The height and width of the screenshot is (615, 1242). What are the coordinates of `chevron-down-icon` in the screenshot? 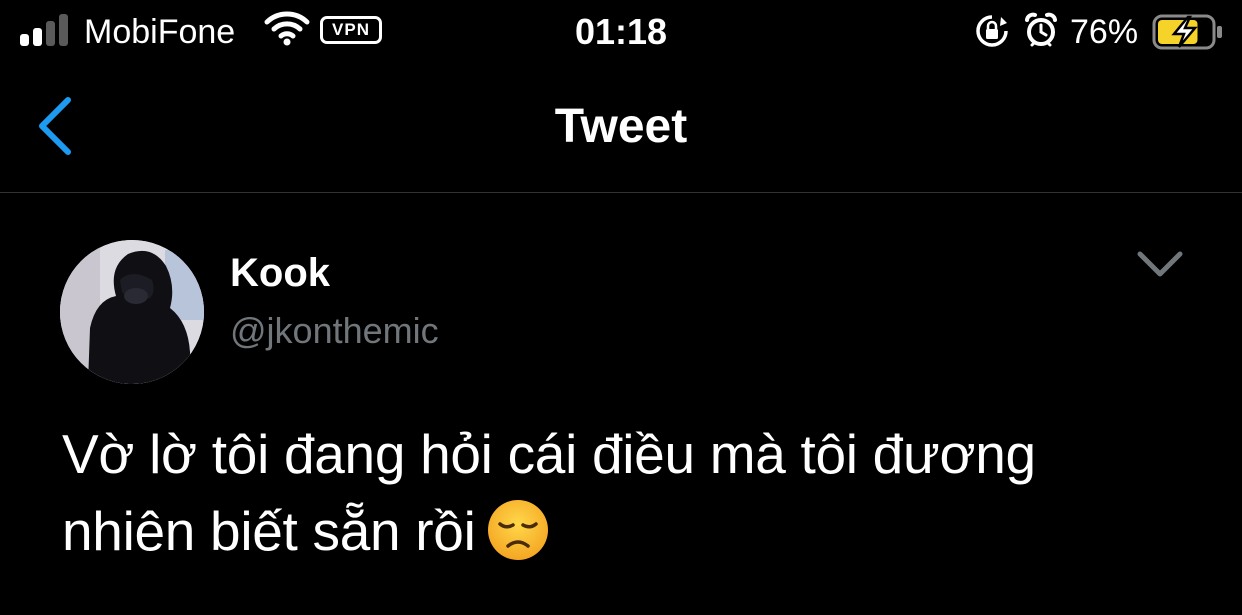 It's located at (1160, 264).